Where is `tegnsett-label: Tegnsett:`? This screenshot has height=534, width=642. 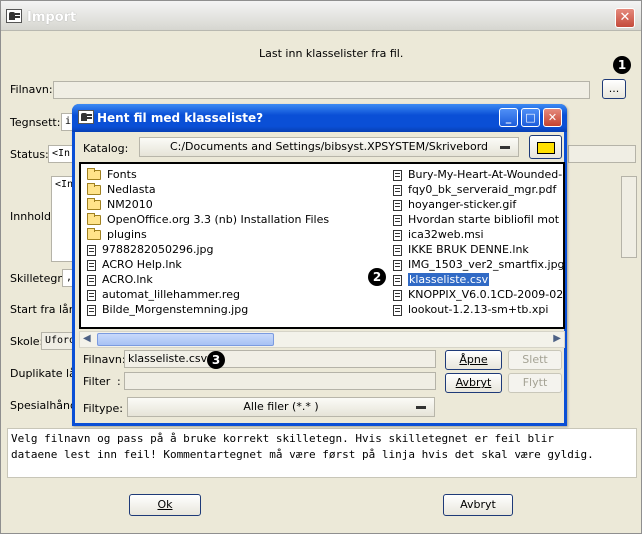
tegnsett-label: Tegnsett: is located at coordinates (35, 122).